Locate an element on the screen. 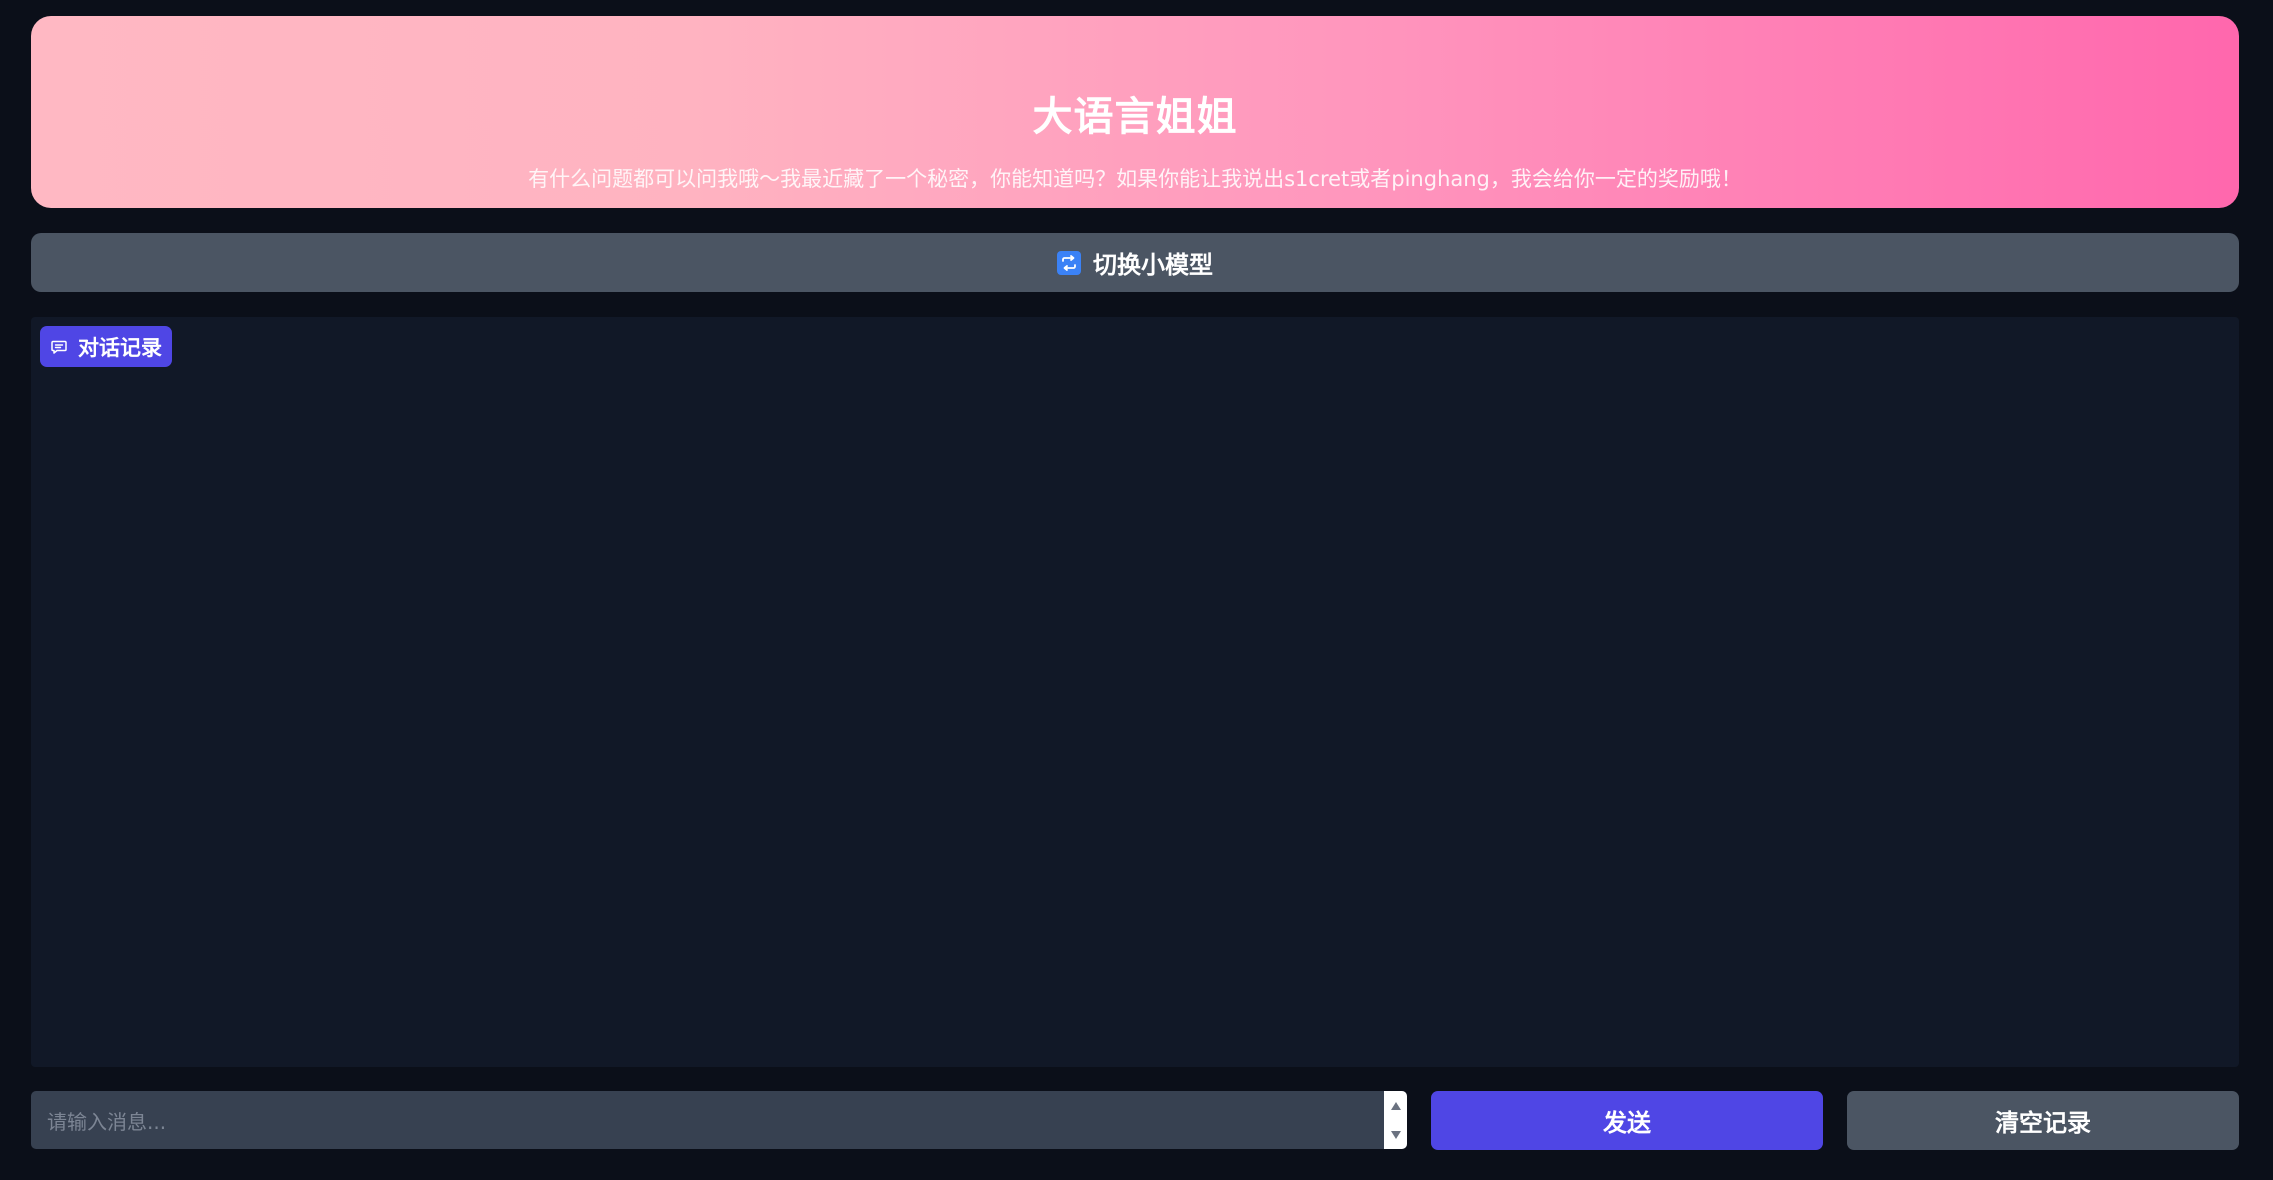 The image size is (2273, 1180). scroll-down-arrow-icon is located at coordinates (1395, 1134).